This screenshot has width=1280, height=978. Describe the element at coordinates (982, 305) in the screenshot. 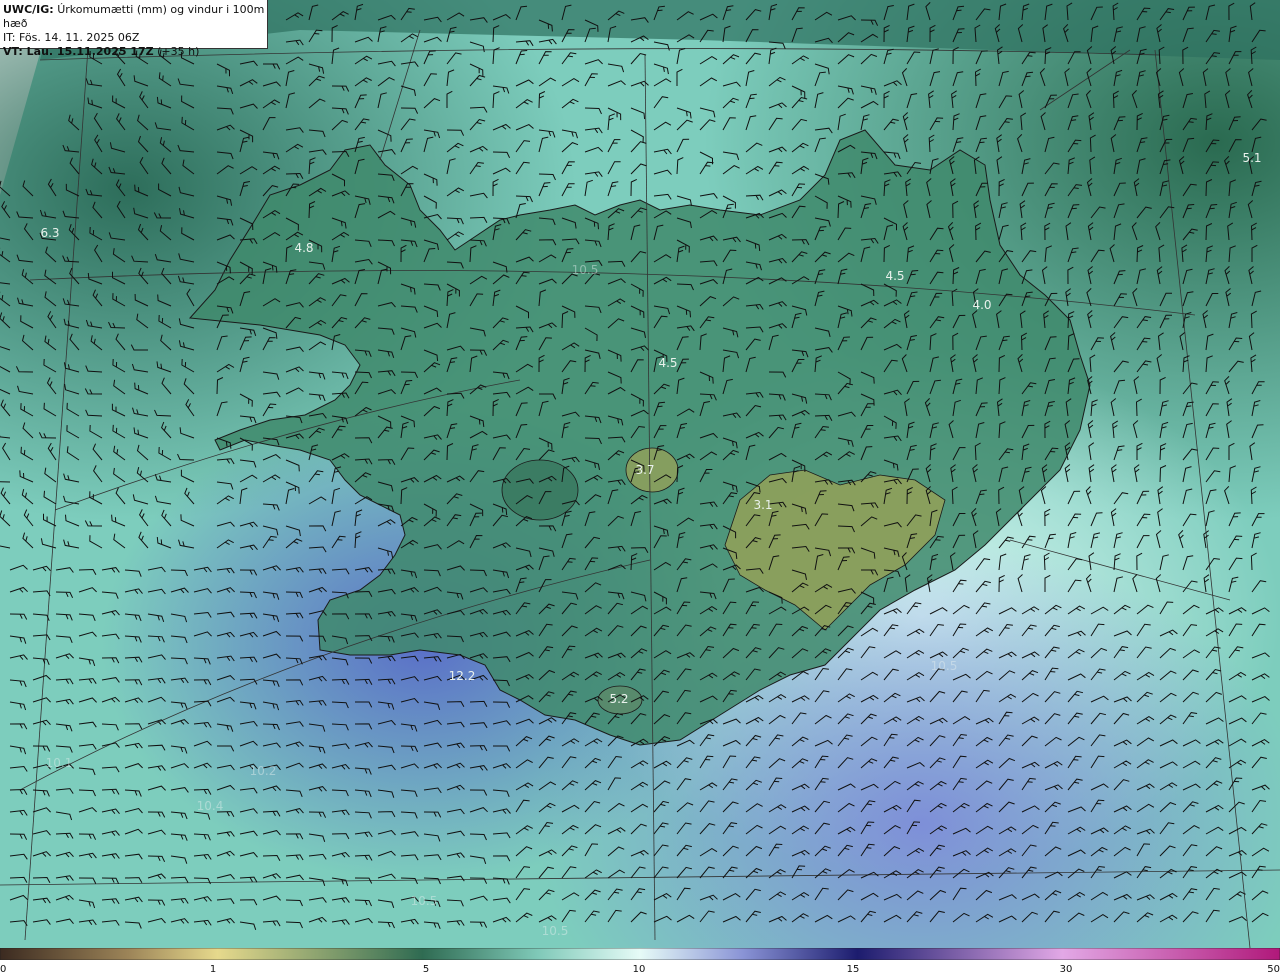

I see `value-label: 4.0` at that location.